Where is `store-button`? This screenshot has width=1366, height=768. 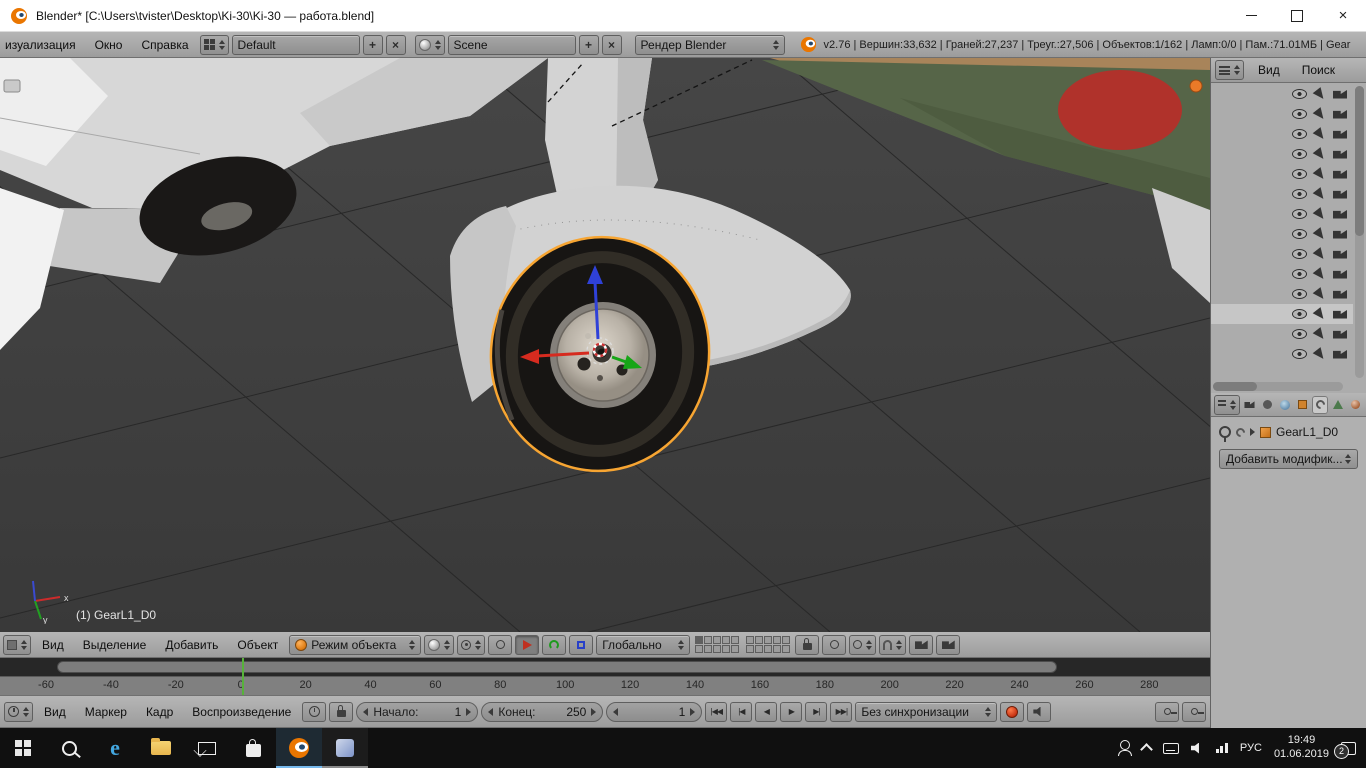
store-button is located at coordinates (253, 748).